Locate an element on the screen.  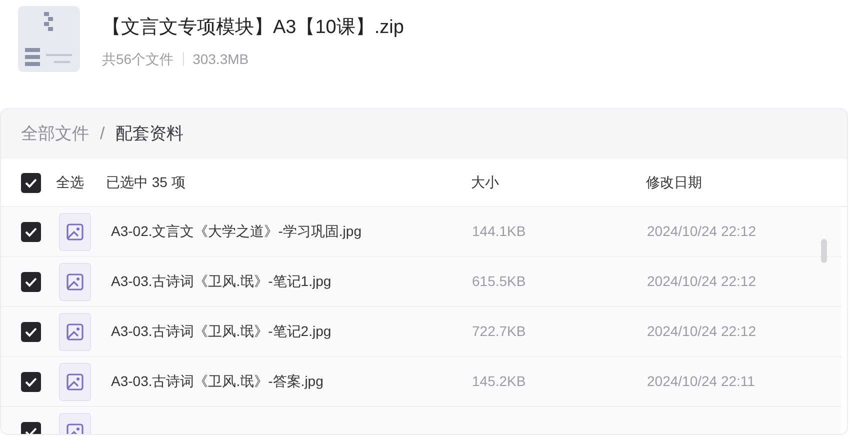
file-size: 615.5KB is located at coordinates (499, 281).